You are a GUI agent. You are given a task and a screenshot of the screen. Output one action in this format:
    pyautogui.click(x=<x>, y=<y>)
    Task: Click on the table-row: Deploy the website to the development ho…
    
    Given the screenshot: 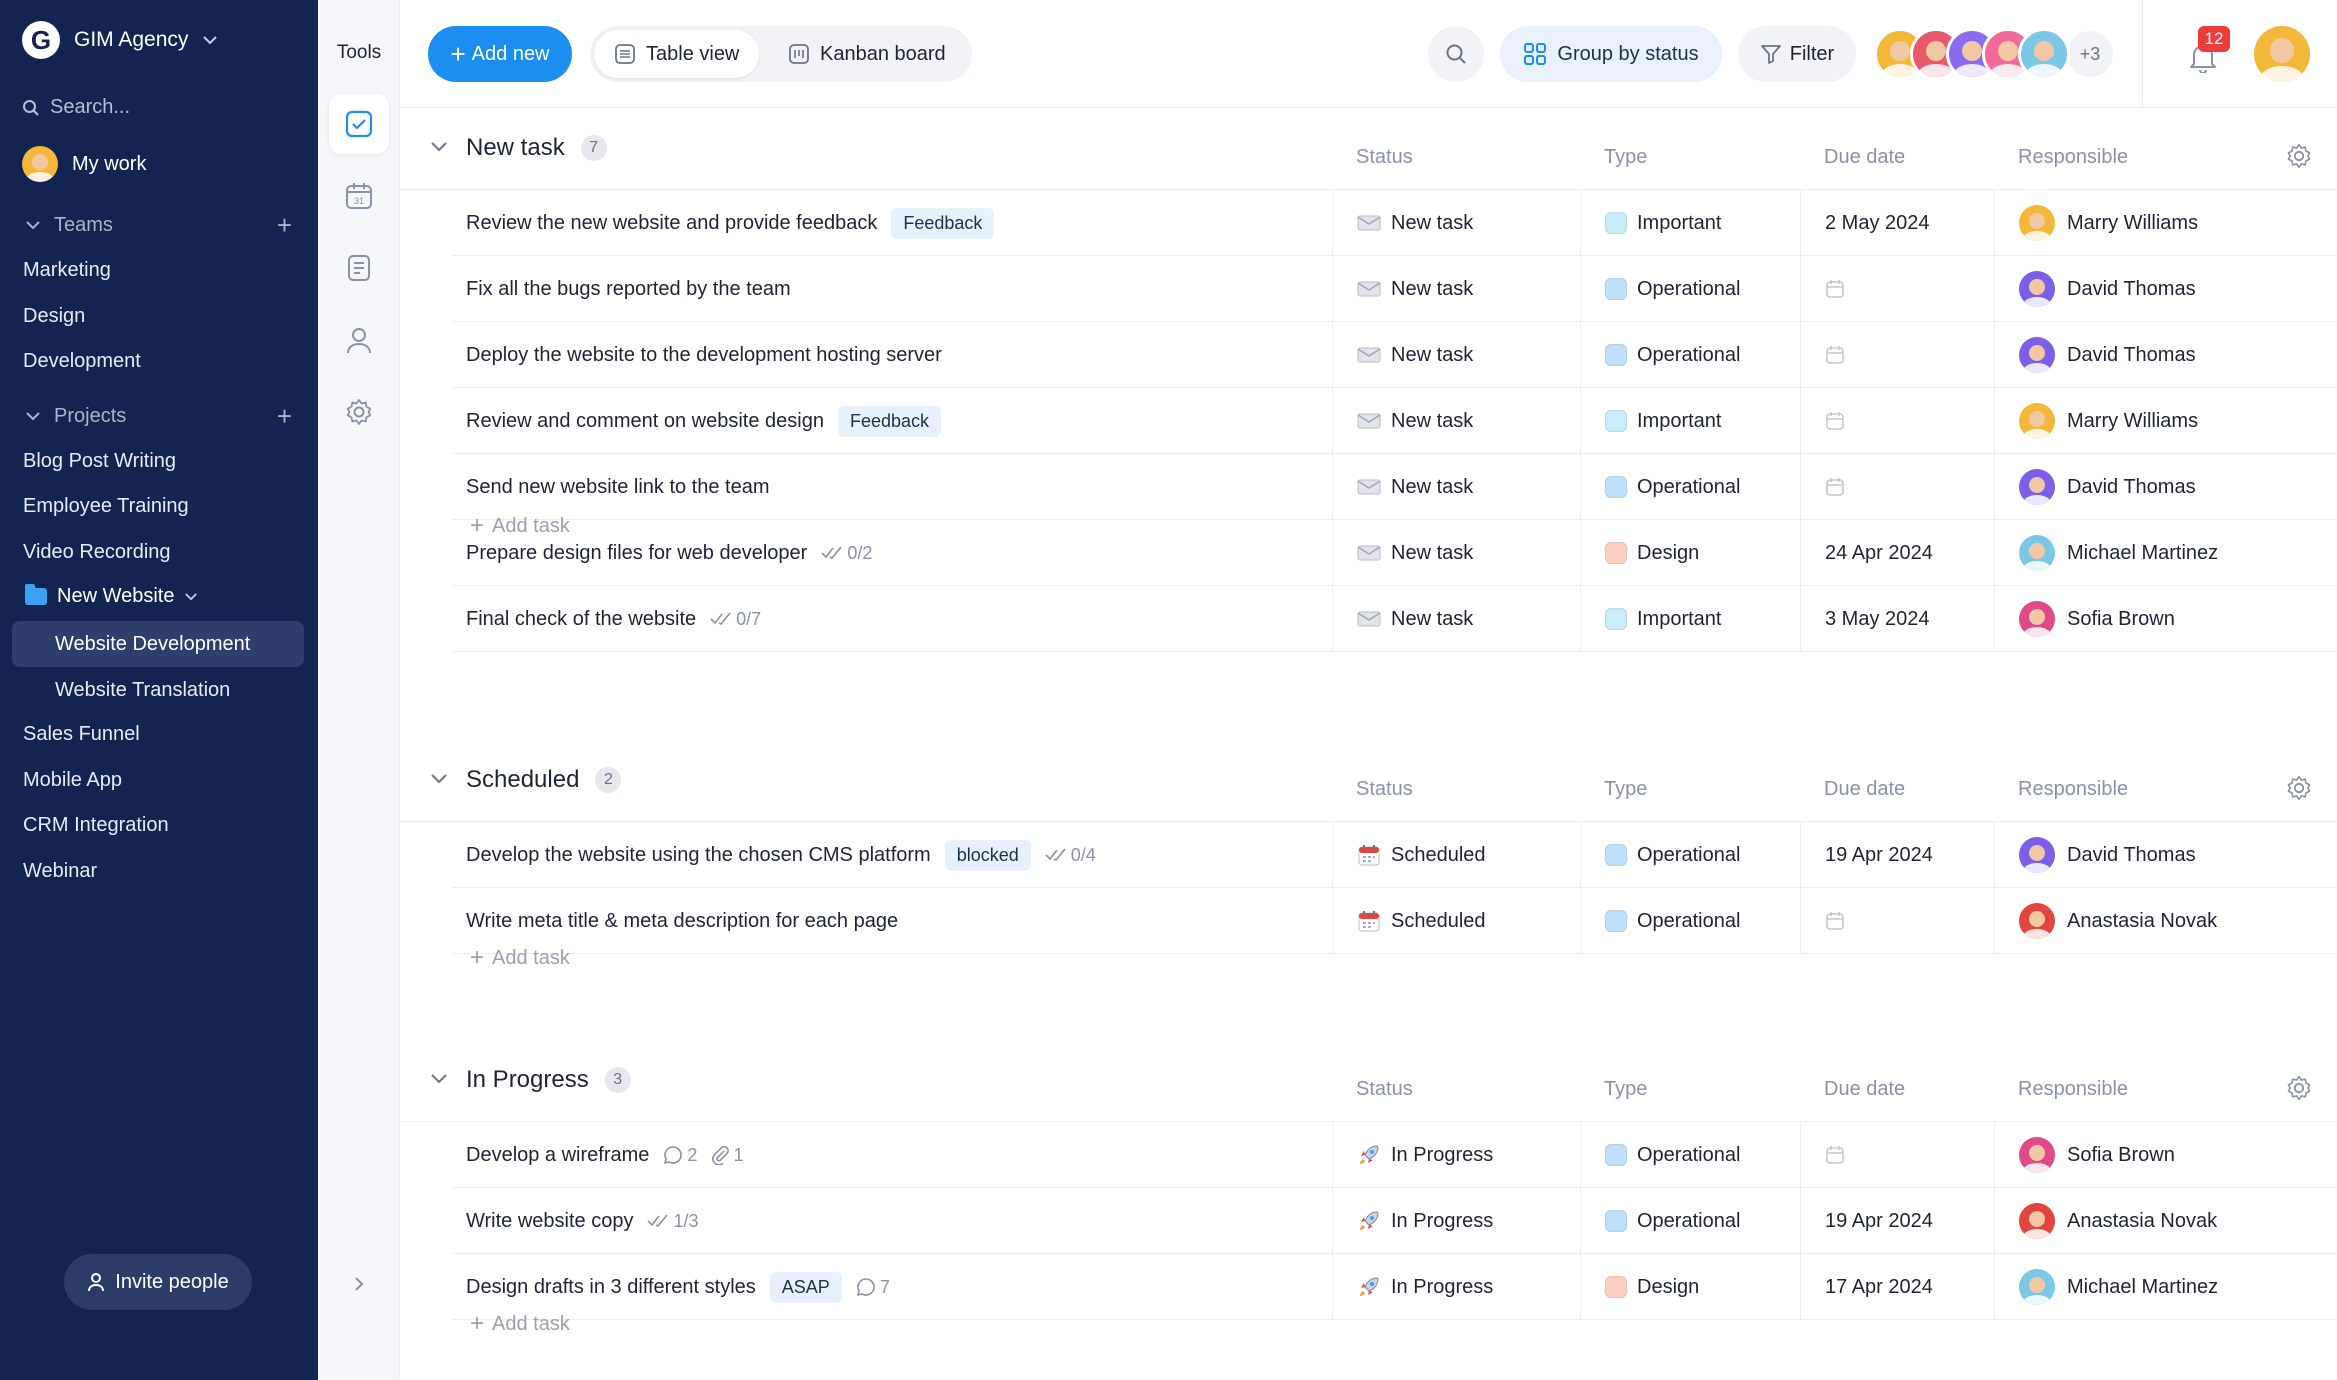 What is the action you would take?
    pyautogui.click(x=1394, y=355)
    